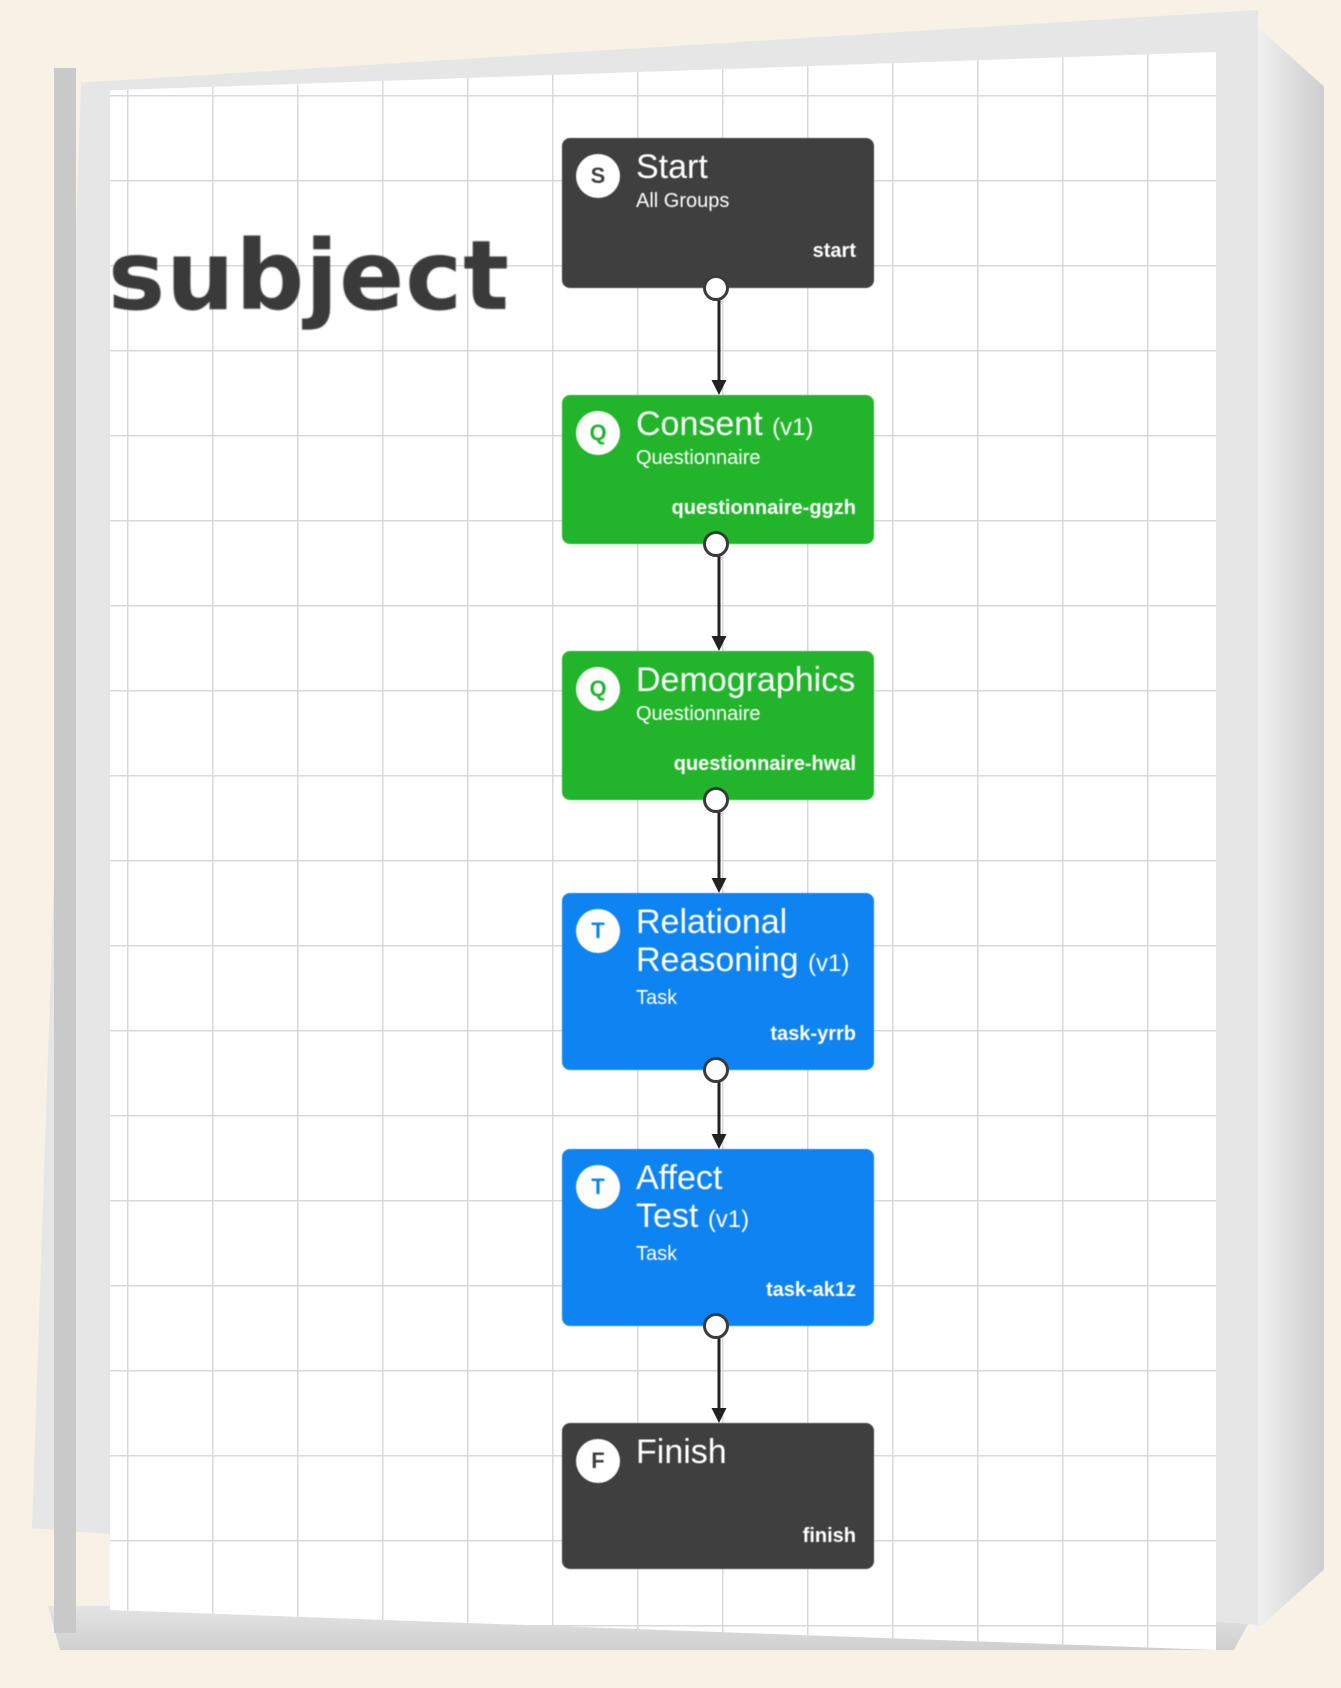 The image size is (1341, 1688). Describe the element at coordinates (810, 1290) in the screenshot. I see `node-id: task-ak1z` at that location.